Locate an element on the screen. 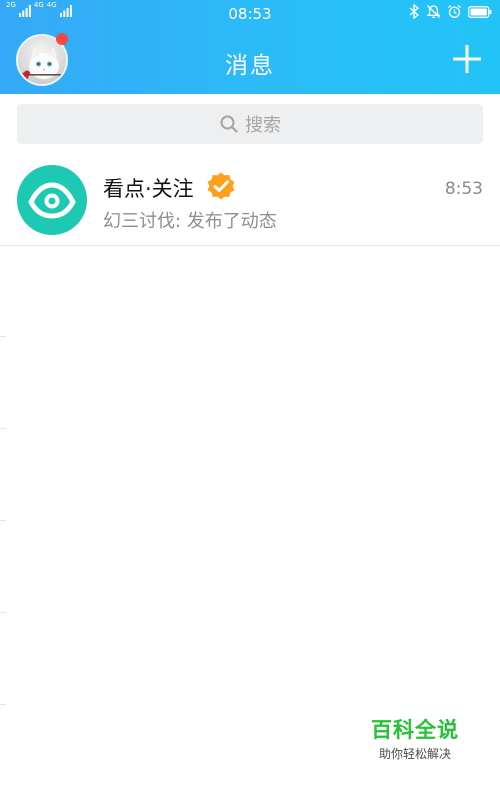  watermark-title: 百科全说 is located at coordinates (415, 730).